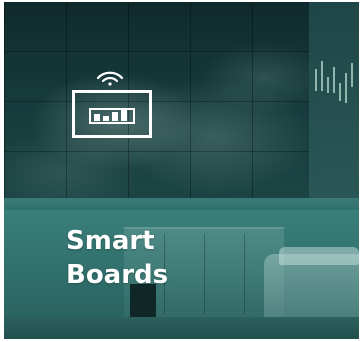  What do you see at coordinates (110, 241) in the screenshot?
I see `tile-title-line-1: Smart` at bounding box center [110, 241].